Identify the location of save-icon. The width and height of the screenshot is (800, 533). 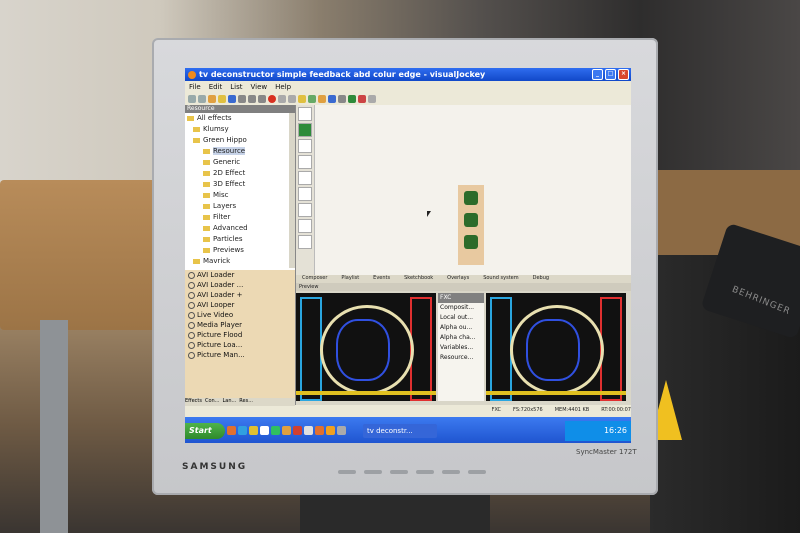
(232, 98).